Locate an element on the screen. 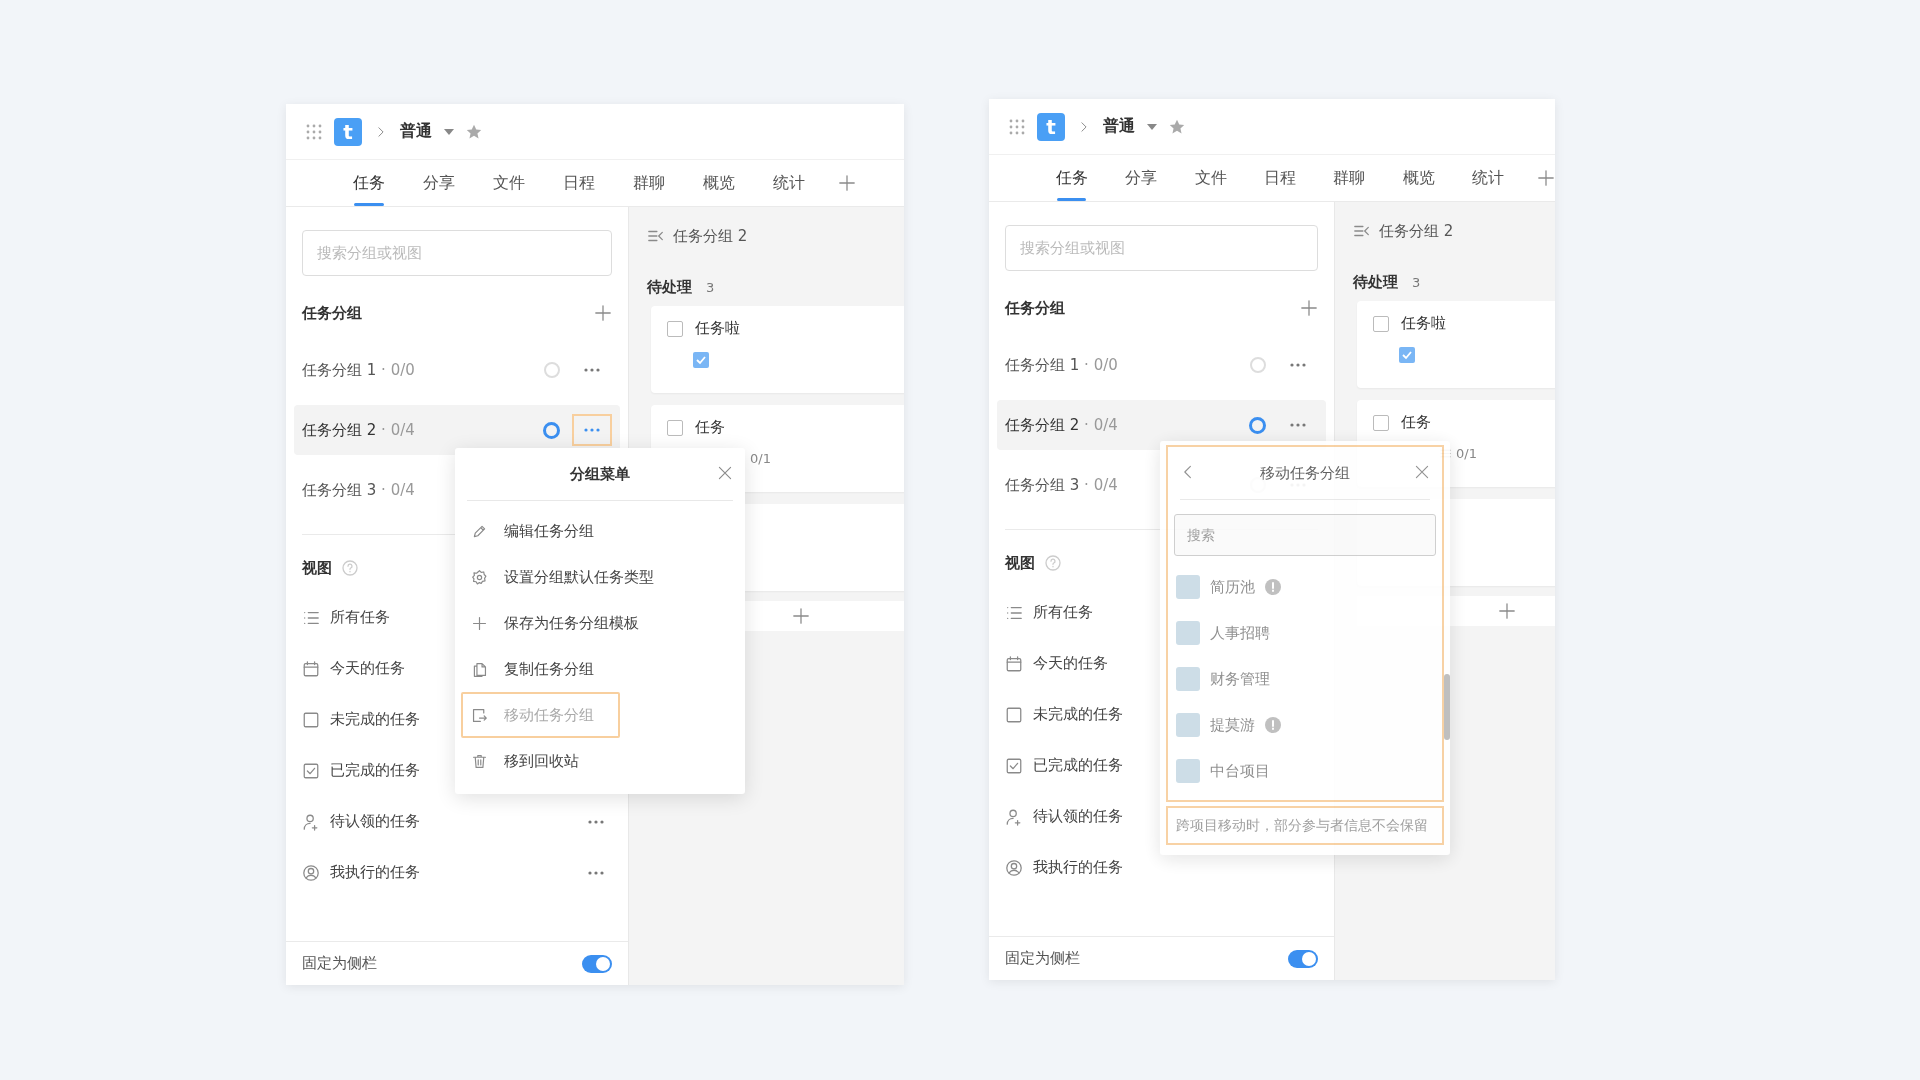  task-title: 任务 is located at coordinates (1416, 422).